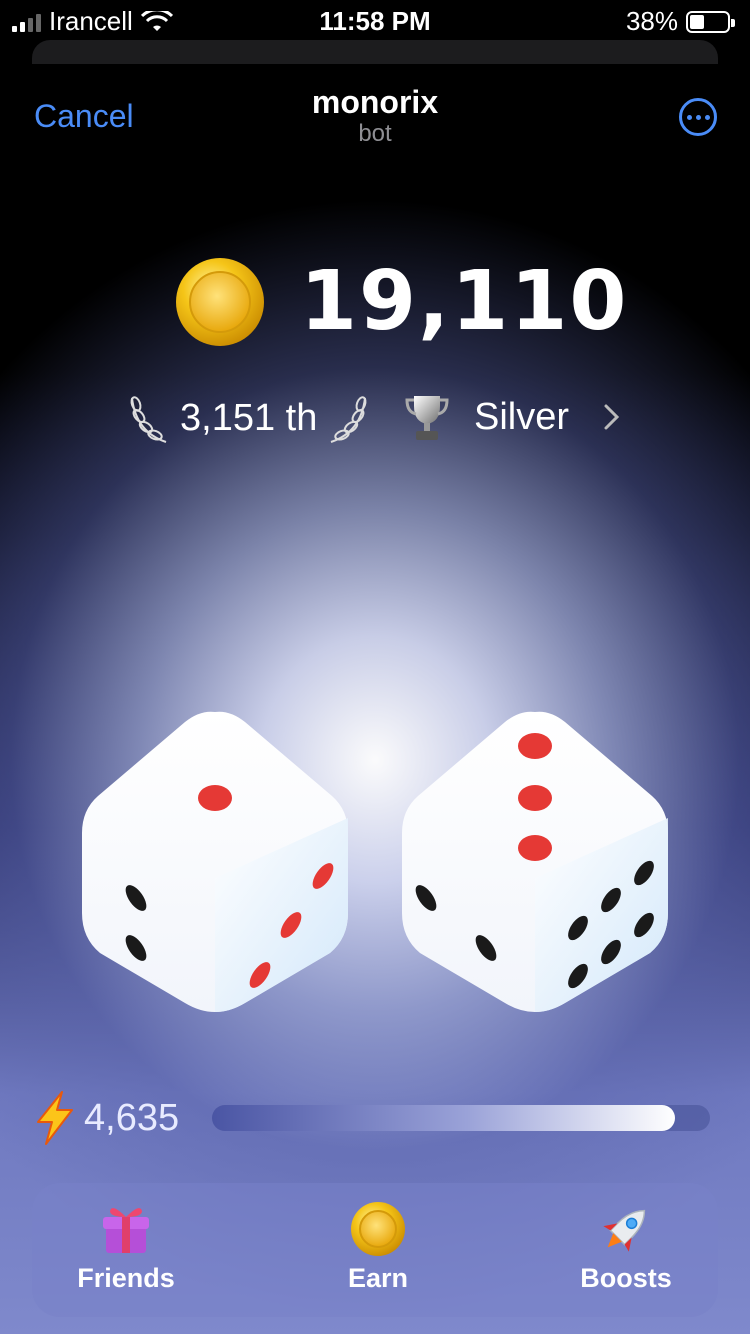 The image size is (750, 1334). I want to click on league-button: Silver, so click(512, 417).